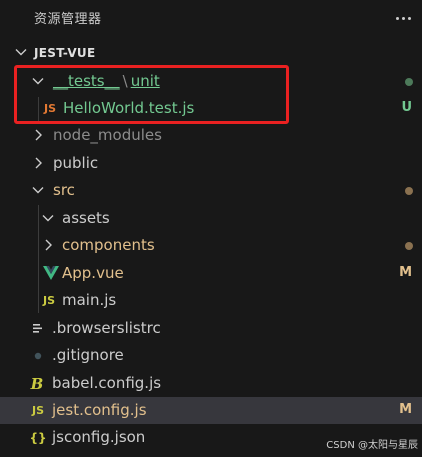 The height and width of the screenshot is (457, 422). I want to click on tree-item-label: App.vue, so click(93, 273).